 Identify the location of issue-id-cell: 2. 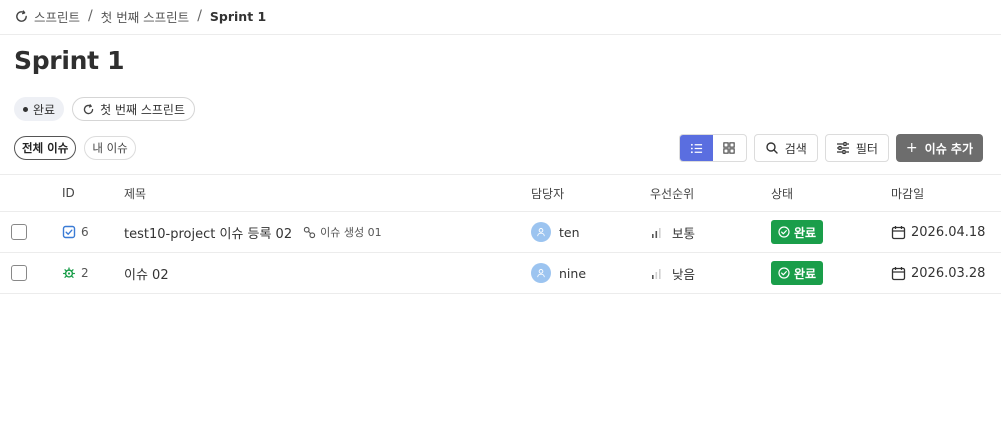
(75, 273).